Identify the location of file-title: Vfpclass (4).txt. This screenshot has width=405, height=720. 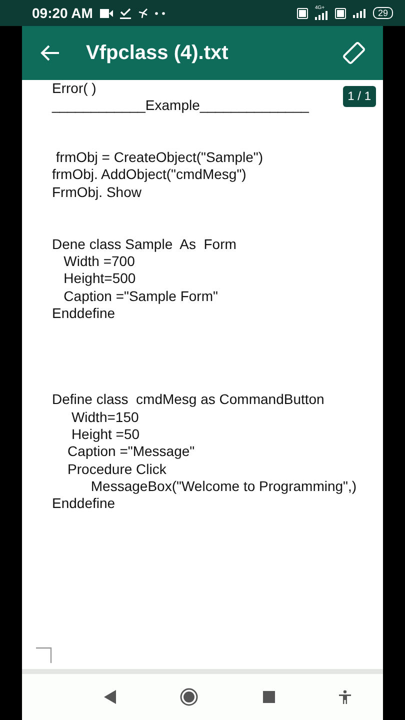
(158, 53).